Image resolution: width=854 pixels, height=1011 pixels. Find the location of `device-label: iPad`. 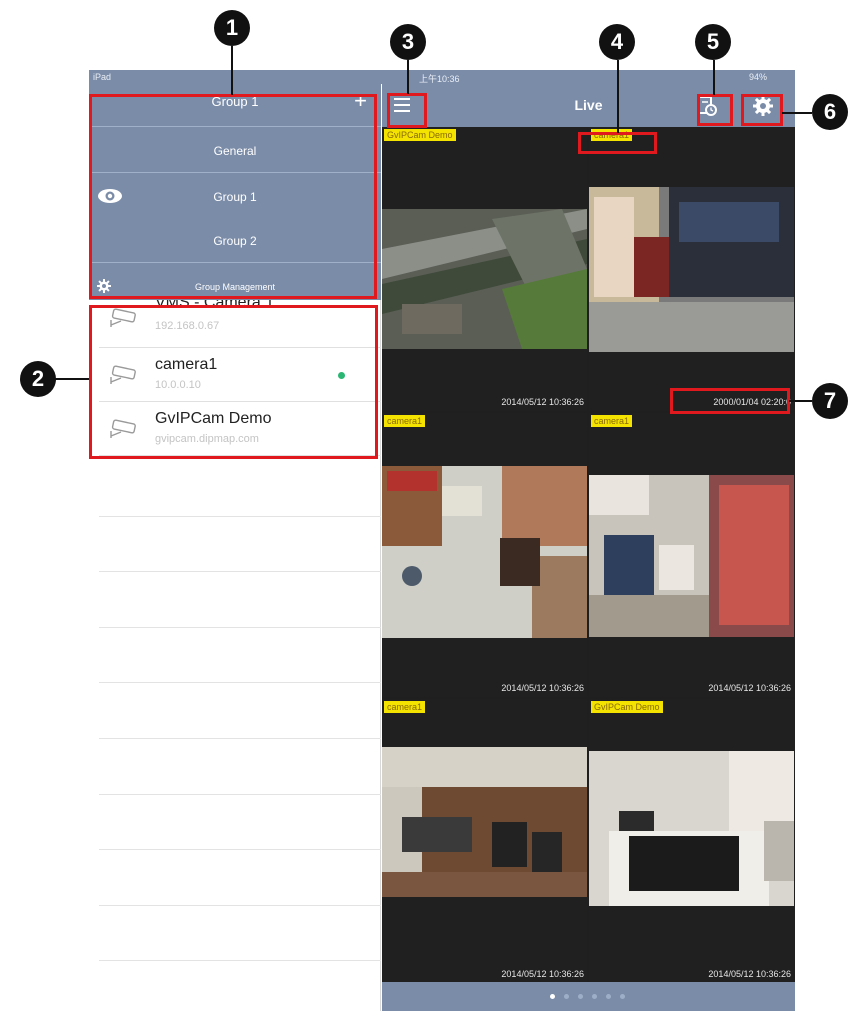

device-label: iPad is located at coordinates (102, 77).